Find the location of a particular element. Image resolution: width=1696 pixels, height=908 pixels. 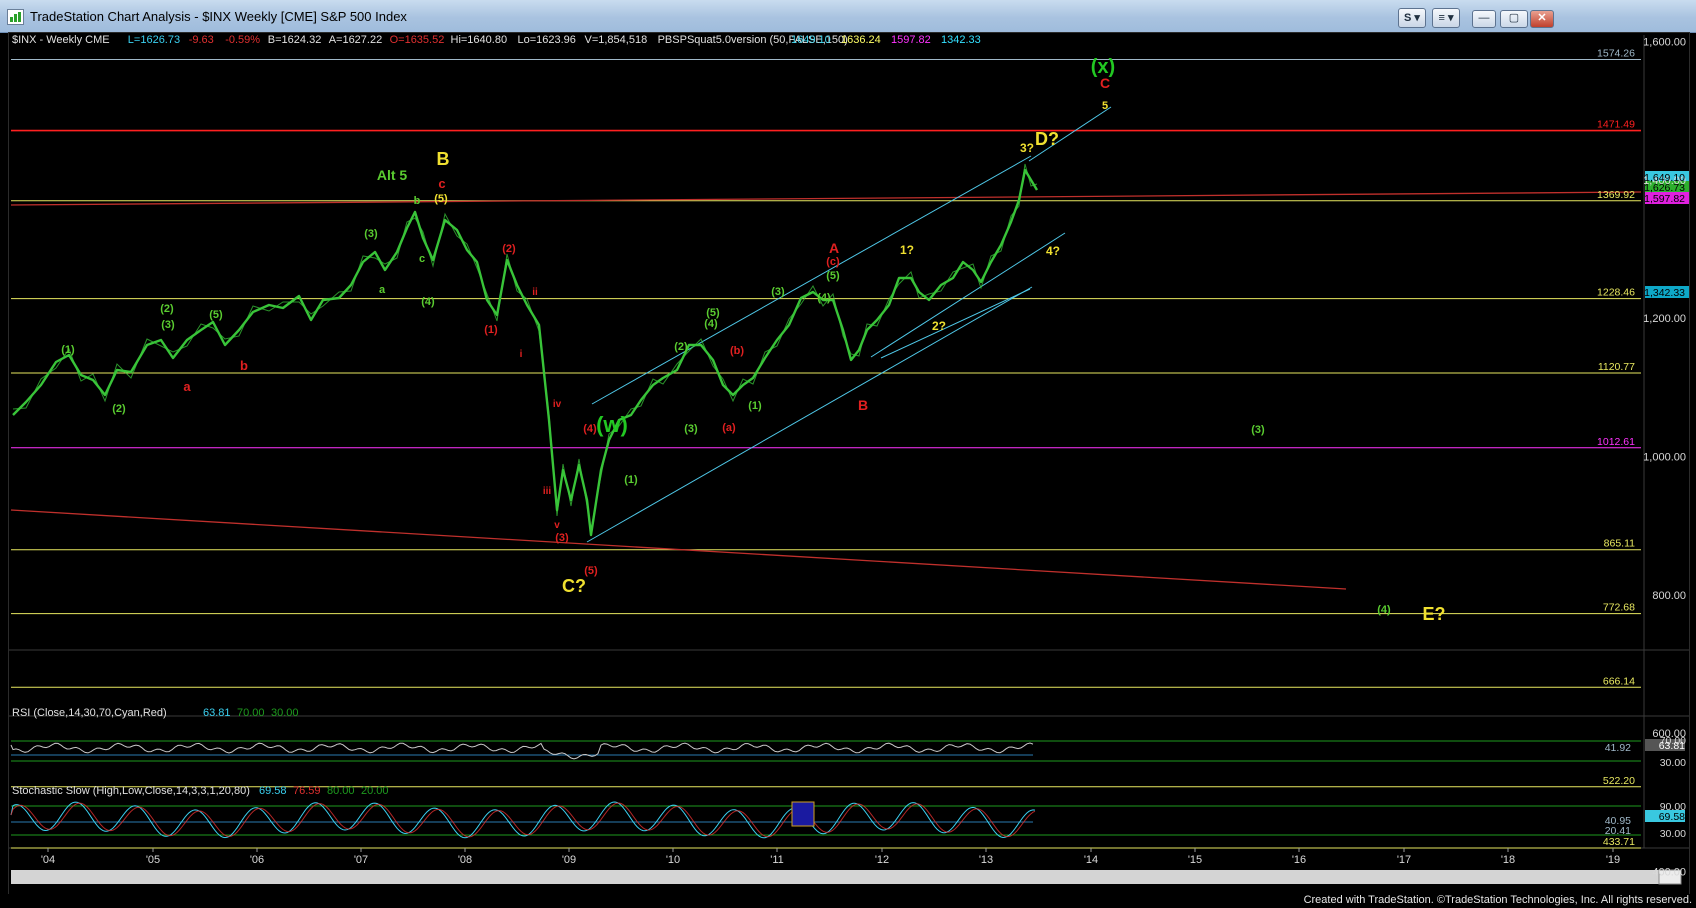

rsi-title: RSI (Close,14,30,70,Cyan,Red) is located at coordinates (89, 713).